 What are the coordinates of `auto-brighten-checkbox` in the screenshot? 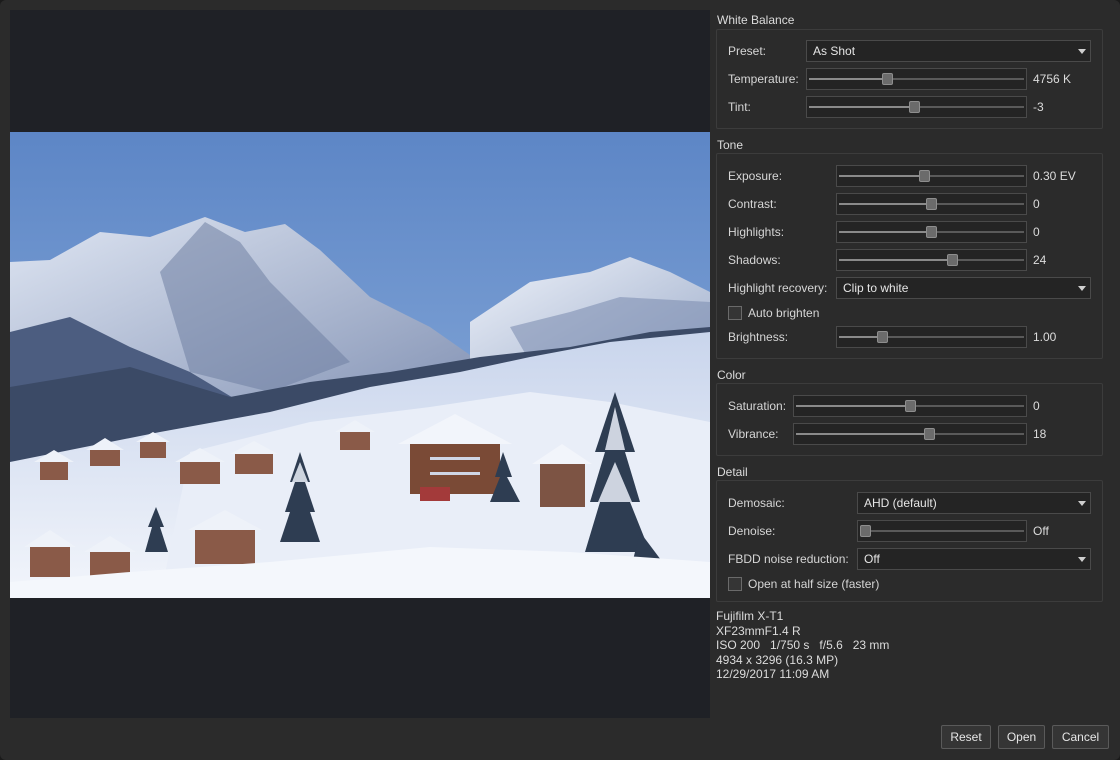 It's located at (735, 313).